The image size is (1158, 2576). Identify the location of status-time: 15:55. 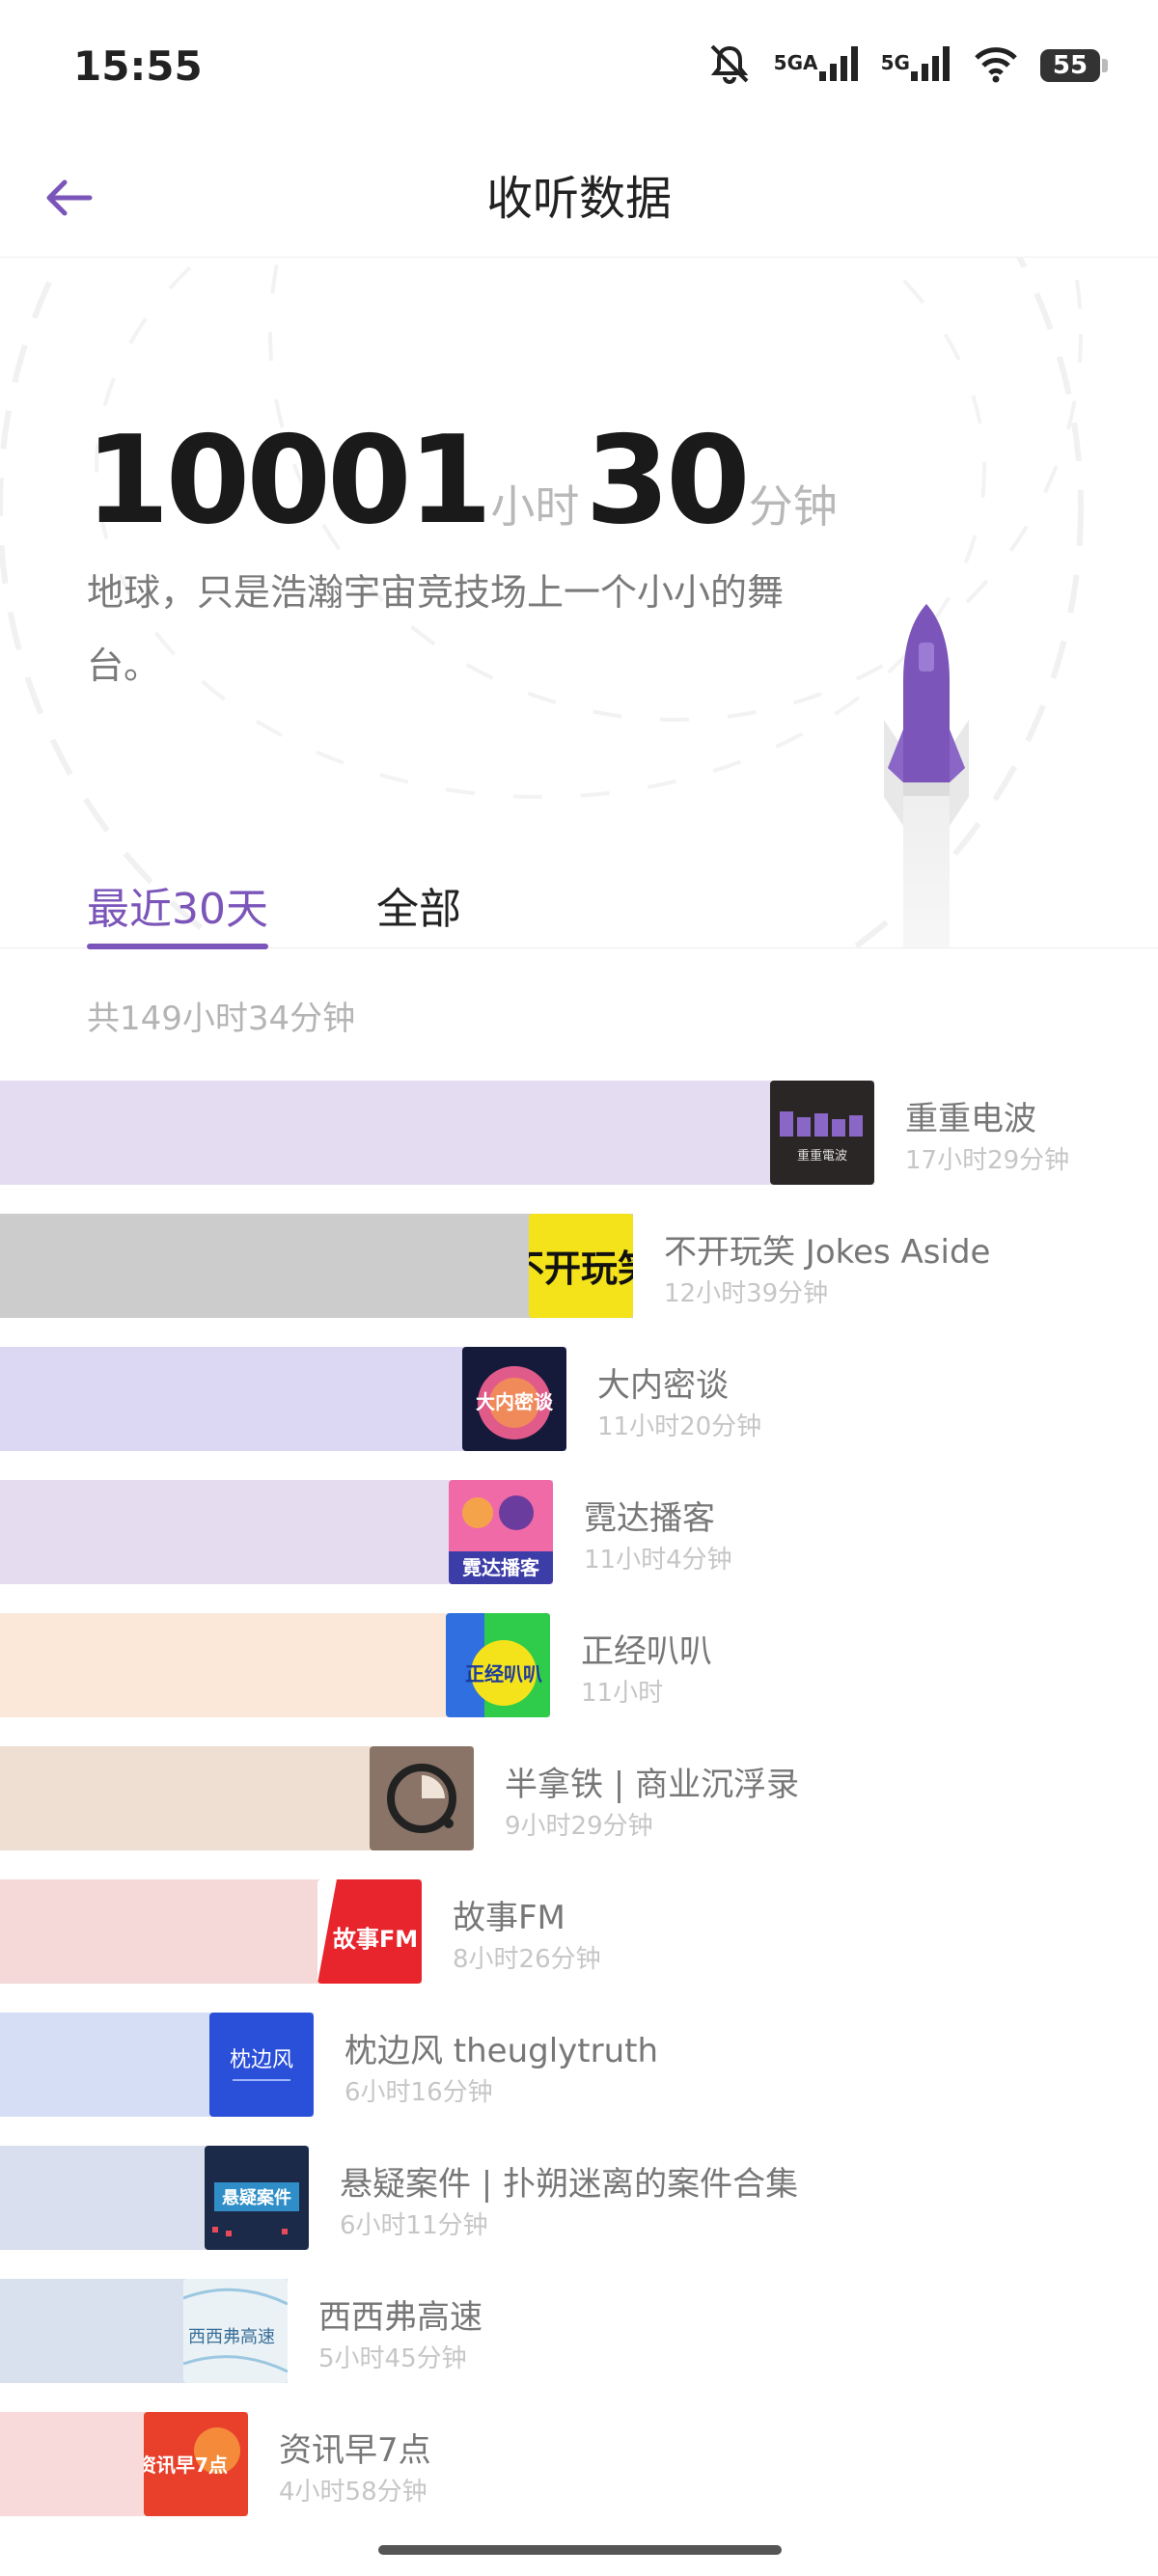
(138, 66).